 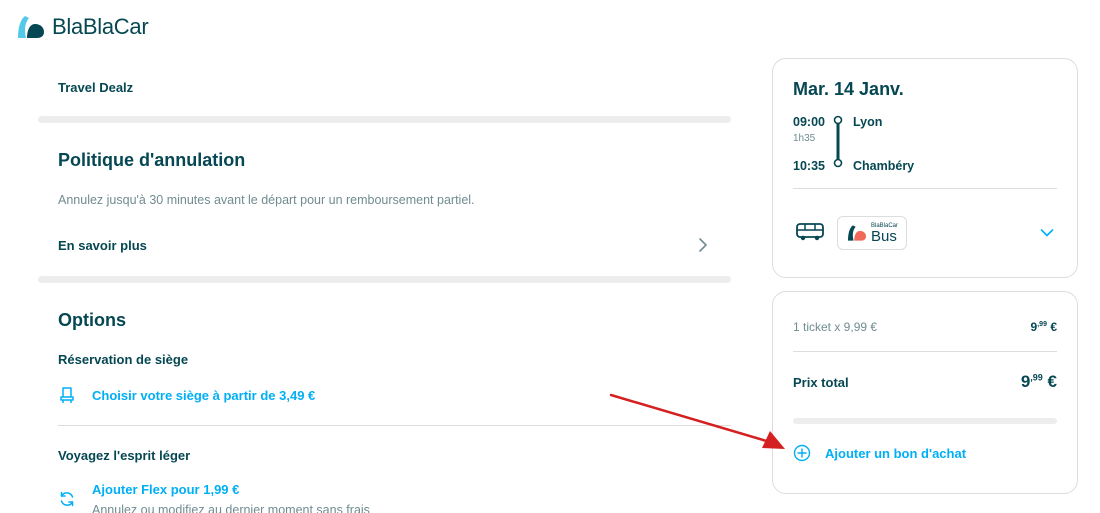 What do you see at coordinates (67, 499) in the screenshot?
I see `refresh-icon` at bounding box center [67, 499].